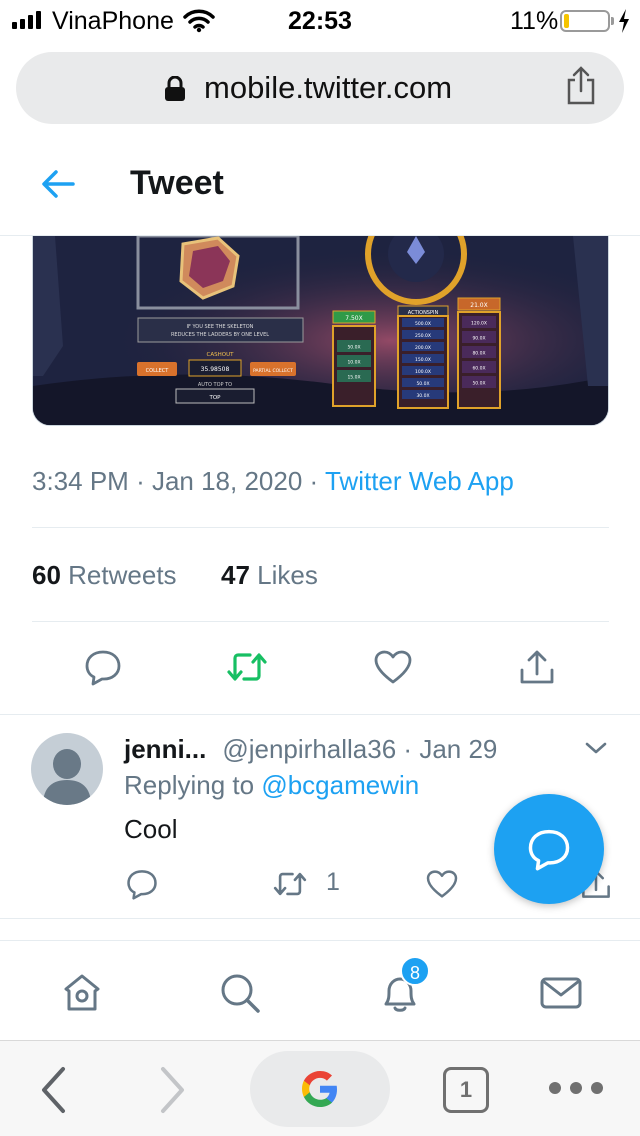  I want to click on game-ladder-value: 90.0X, so click(478, 339).